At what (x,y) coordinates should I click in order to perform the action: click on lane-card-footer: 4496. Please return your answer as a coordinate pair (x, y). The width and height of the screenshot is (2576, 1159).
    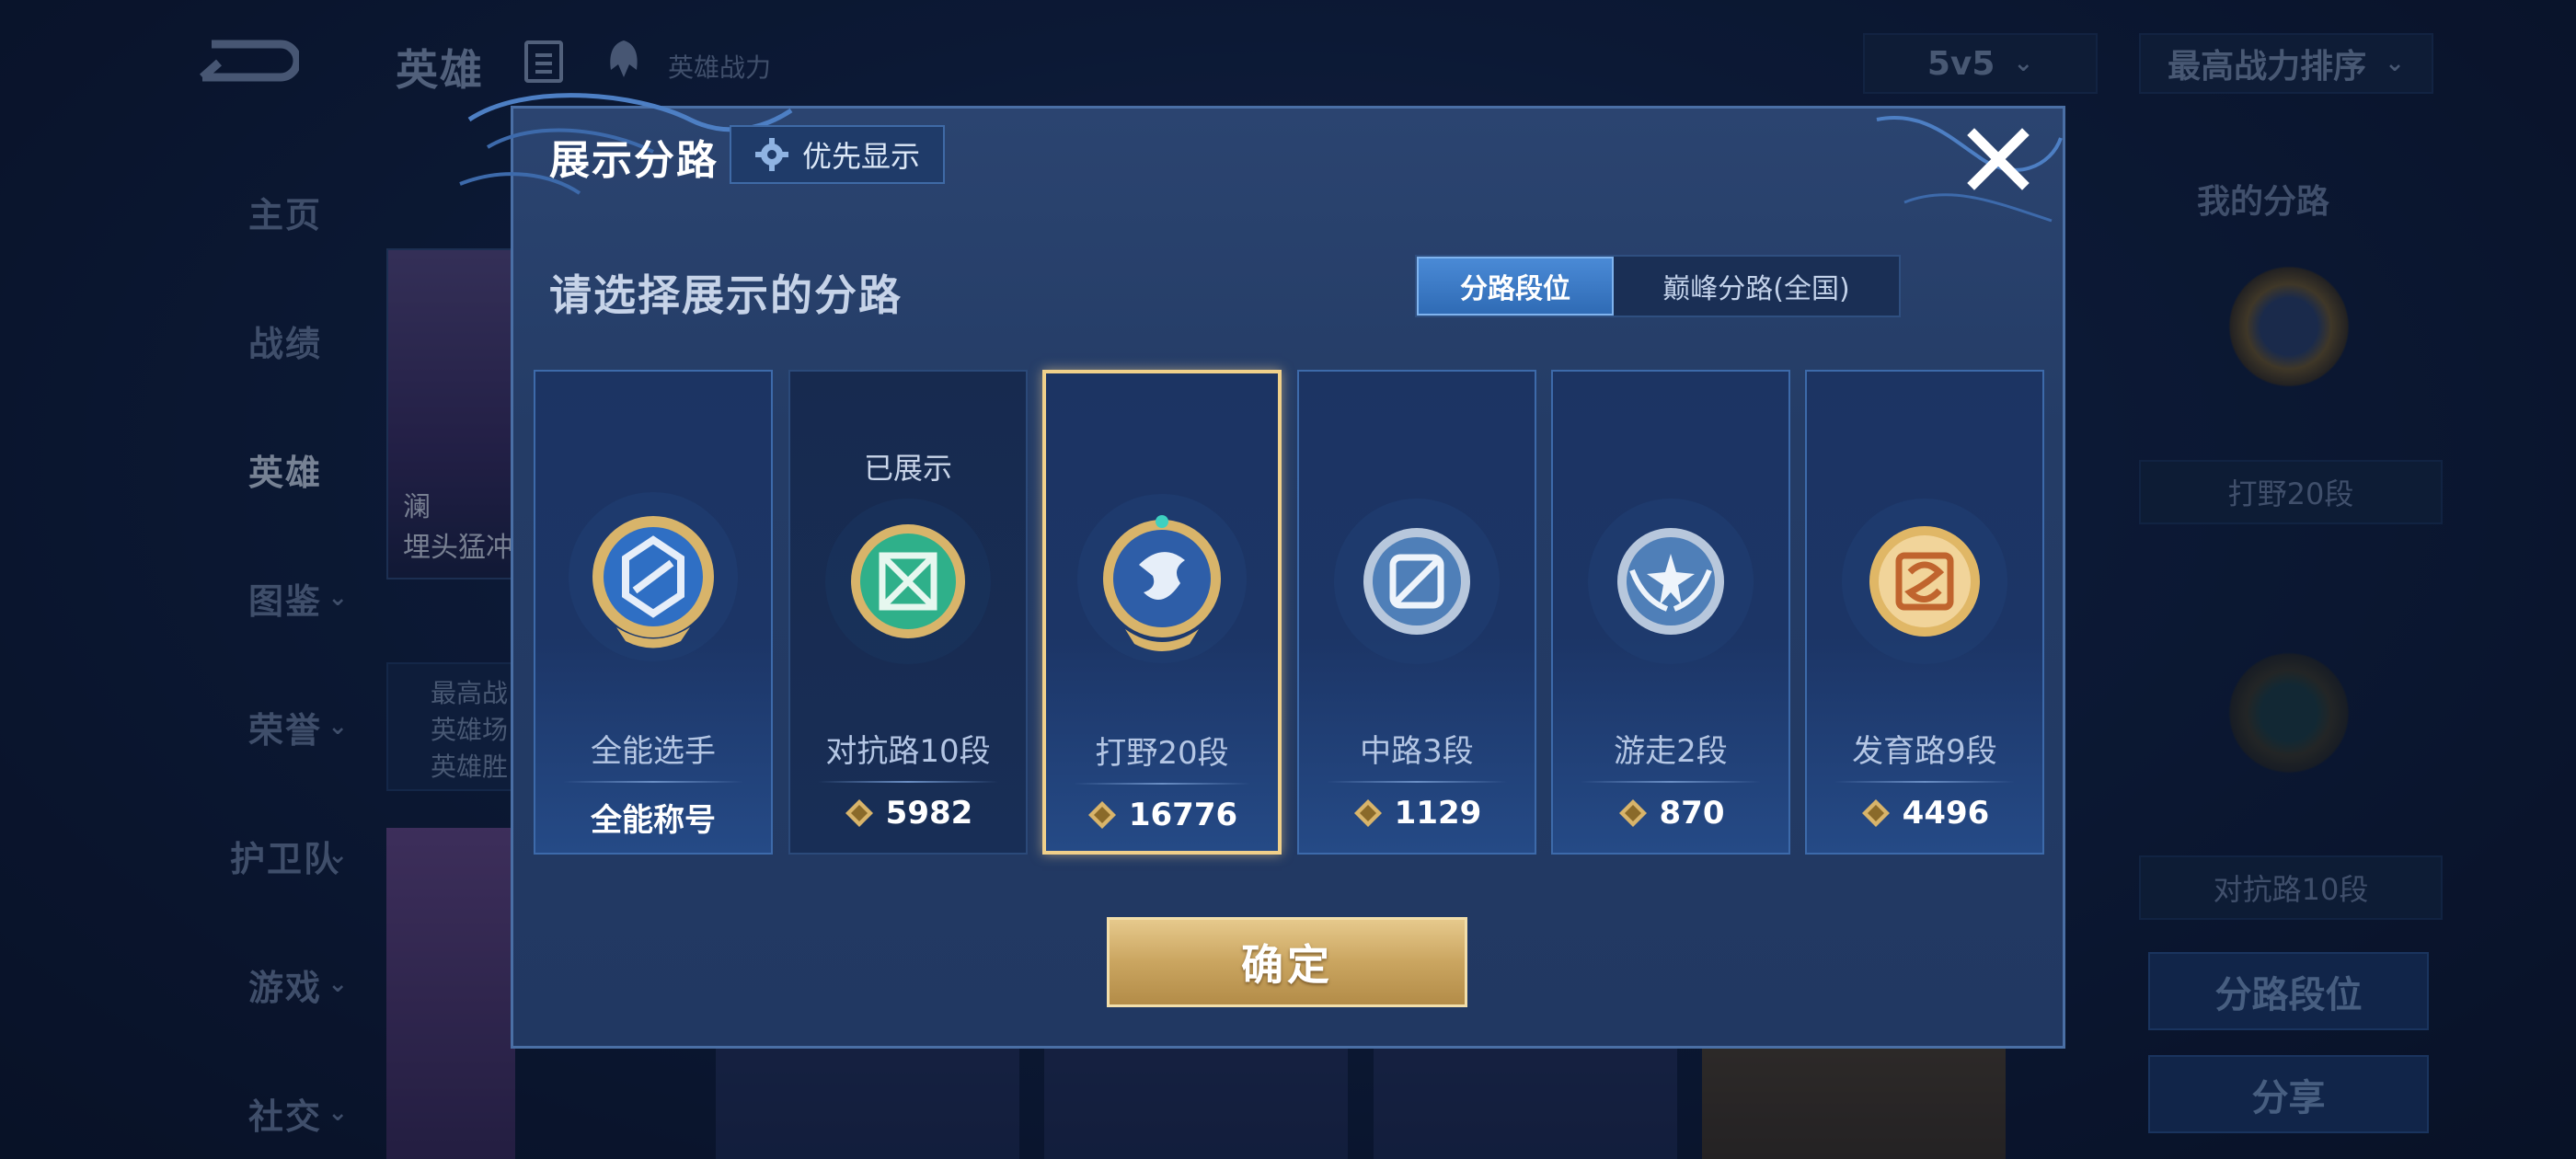
    Looking at the image, I should click on (1924, 813).